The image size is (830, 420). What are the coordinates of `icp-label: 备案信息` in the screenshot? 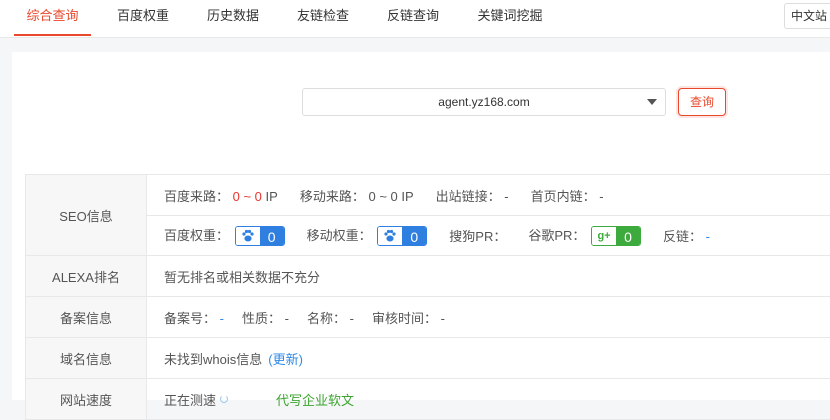 It's located at (86, 317).